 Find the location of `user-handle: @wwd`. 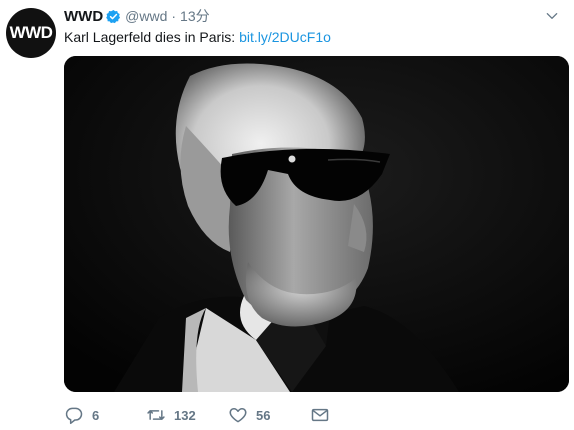

user-handle: @wwd is located at coordinates (146, 16).